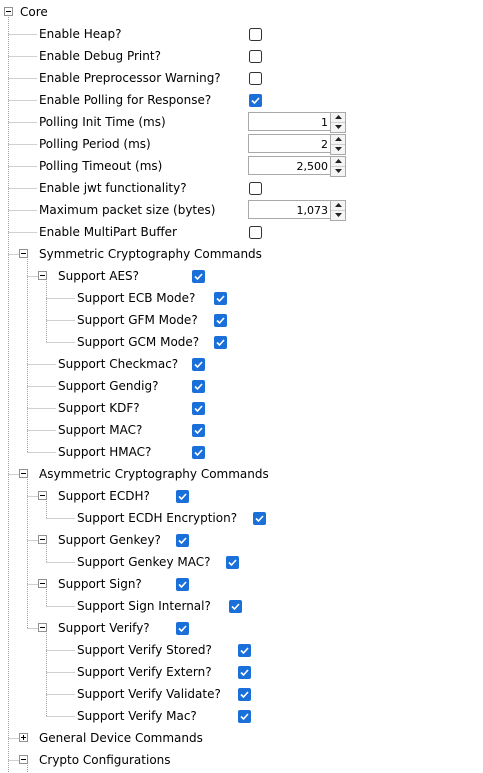 The image size is (483, 773). I want to click on tree-row: Support Gendig?, so click(241, 386).